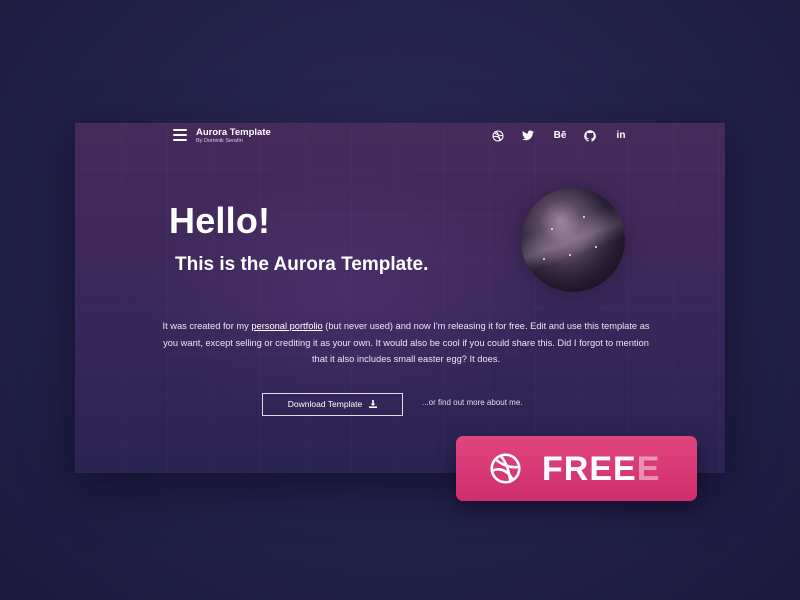 The width and height of the screenshot is (800, 600). Describe the element at coordinates (302, 264) in the screenshot. I see `hero-subtitle: This is the Aurora Template.` at that location.